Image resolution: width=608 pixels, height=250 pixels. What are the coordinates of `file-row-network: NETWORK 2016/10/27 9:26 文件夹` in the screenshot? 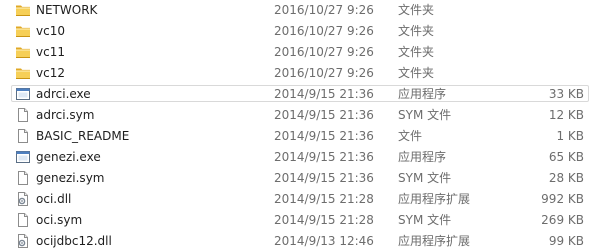 It's located at (304, 10).